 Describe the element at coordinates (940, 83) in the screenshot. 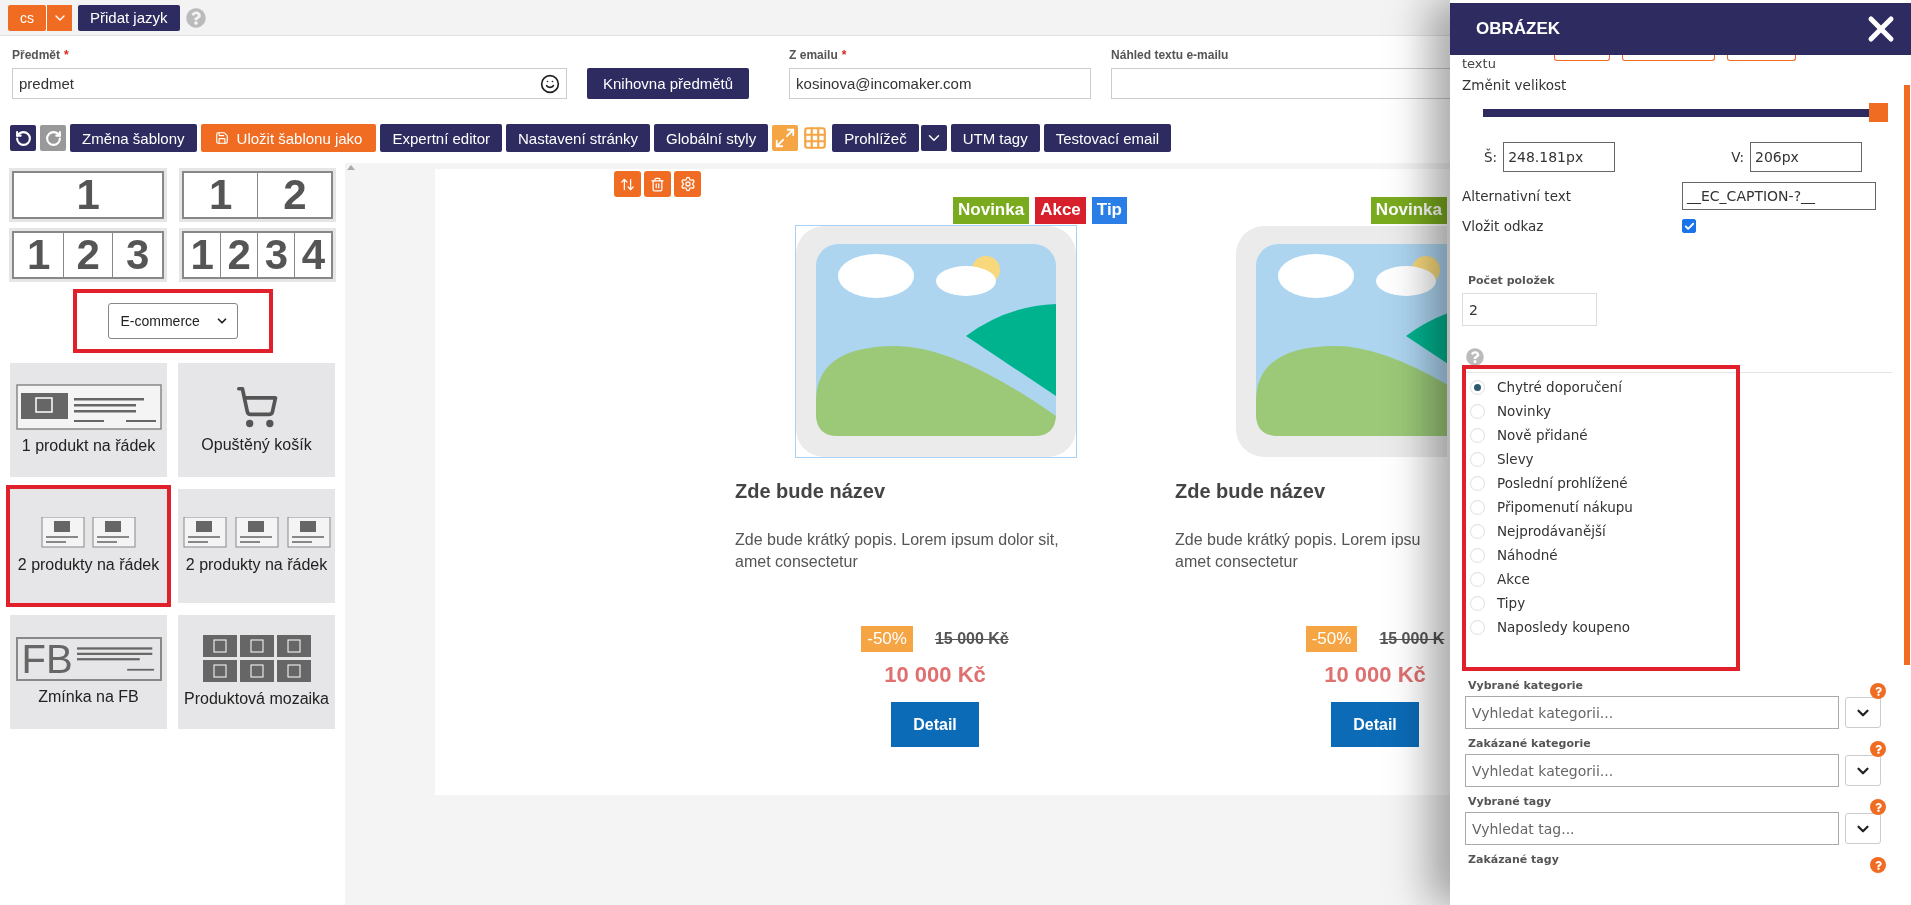

I see `email-field: kosinova@incomaker.com` at that location.